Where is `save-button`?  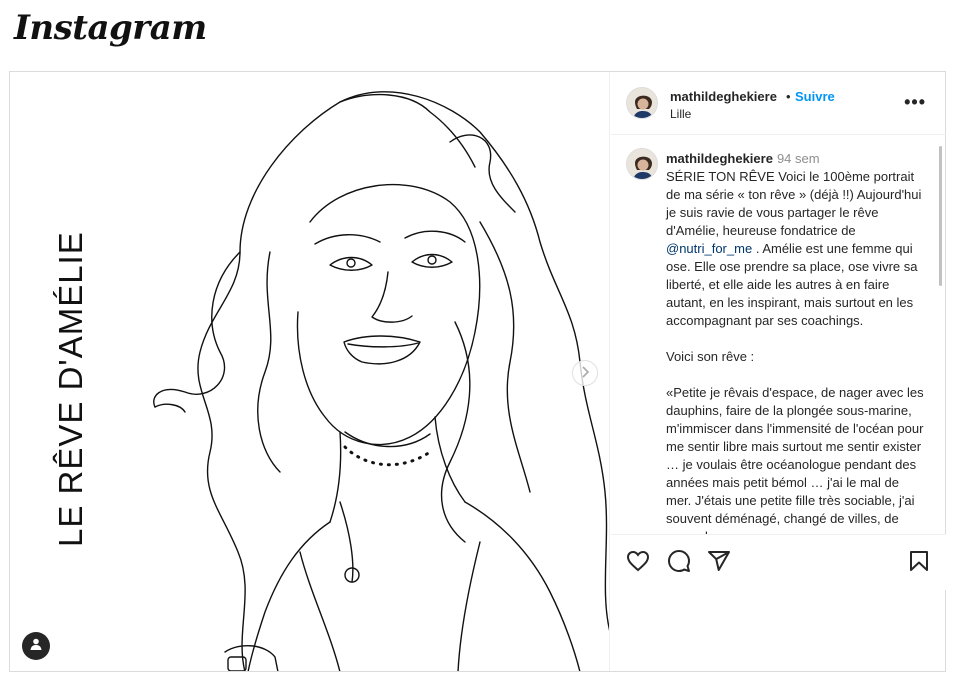
save-button is located at coordinates (919, 563).